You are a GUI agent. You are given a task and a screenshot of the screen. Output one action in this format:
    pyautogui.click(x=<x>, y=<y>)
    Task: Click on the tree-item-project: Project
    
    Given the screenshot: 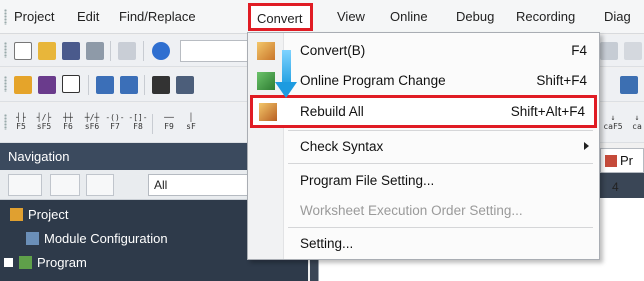 What is the action you would take?
    pyautogui.click(x=39, y=214)
    